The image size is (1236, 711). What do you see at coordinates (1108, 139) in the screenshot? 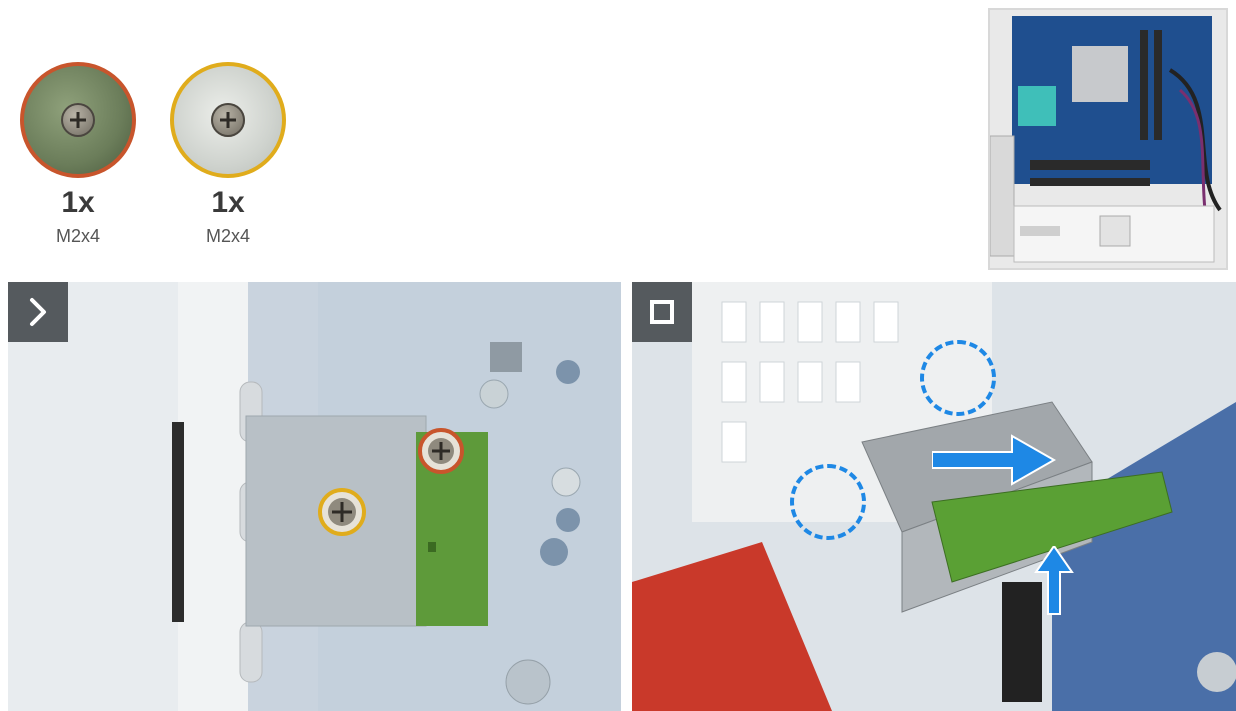
I see `computer-overview-image` at bounding box center [1108, 139].